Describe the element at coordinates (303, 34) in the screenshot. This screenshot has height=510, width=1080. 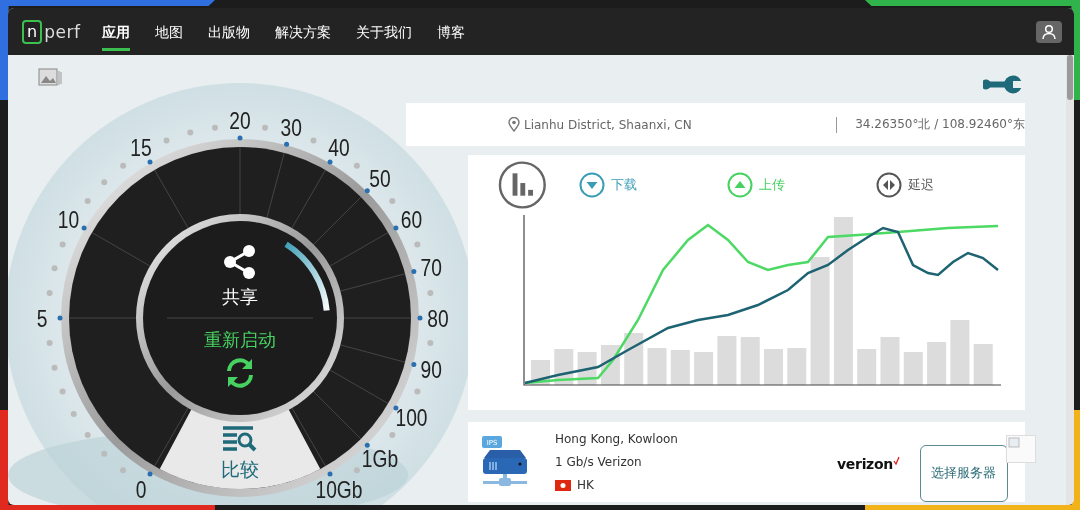
I see `nav-link: 解决方案` at that location.